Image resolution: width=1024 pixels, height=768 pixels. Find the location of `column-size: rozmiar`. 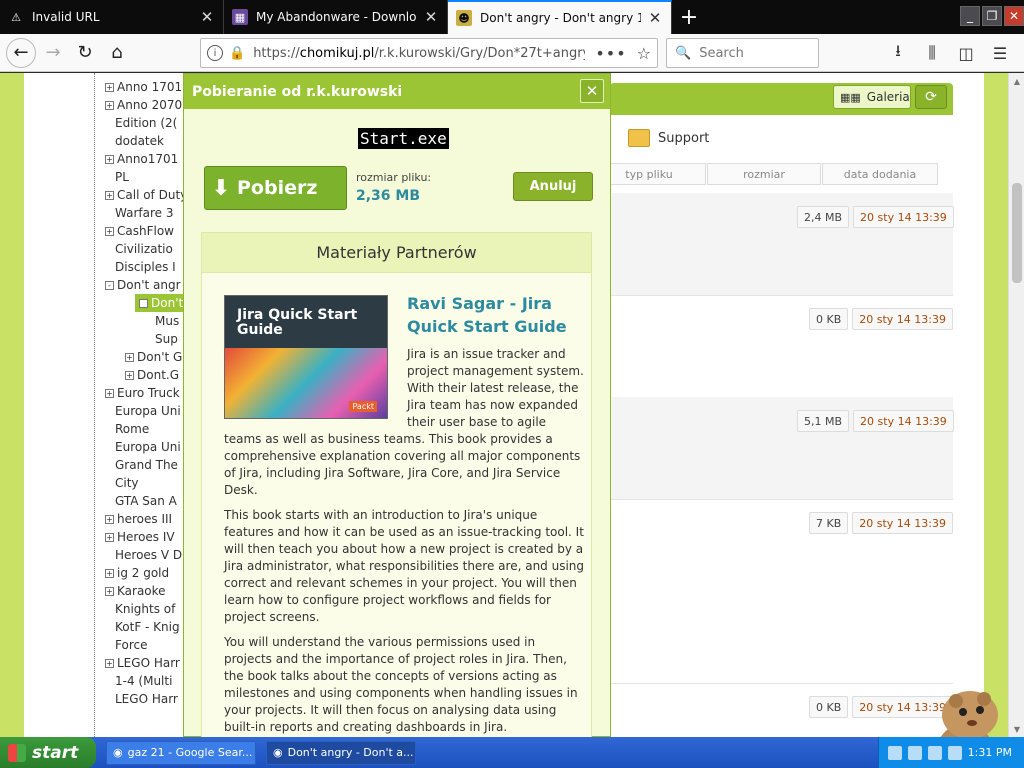

column-size: rozmiar is located at coordinates (764, 174).